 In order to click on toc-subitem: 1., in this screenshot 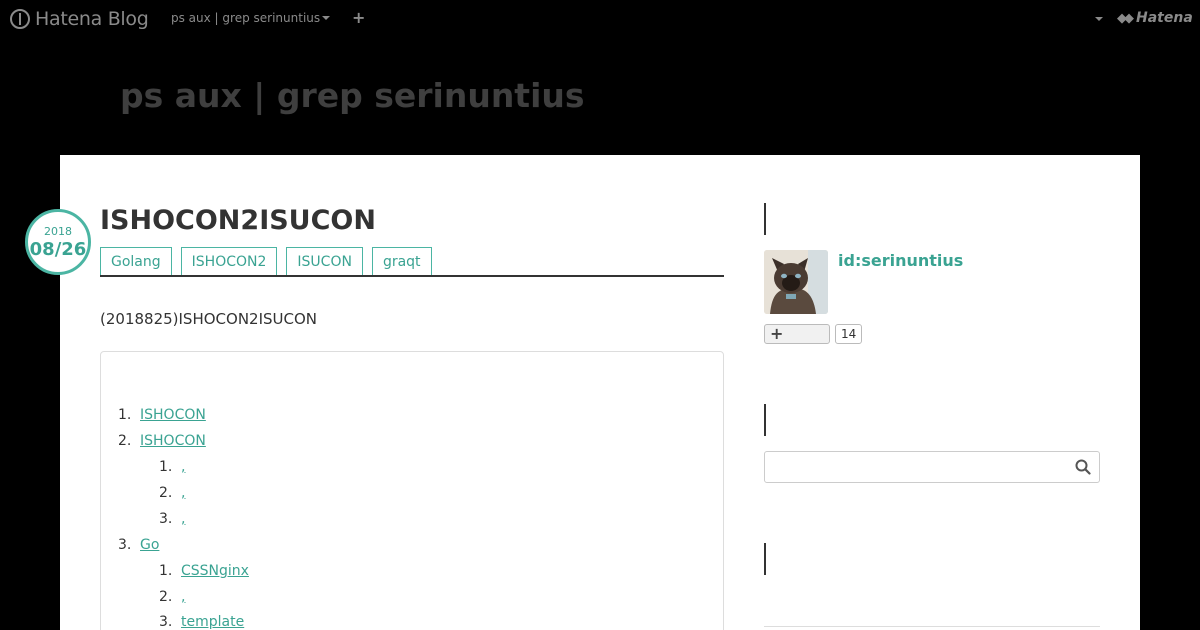, I will do `click(172, 467)`.